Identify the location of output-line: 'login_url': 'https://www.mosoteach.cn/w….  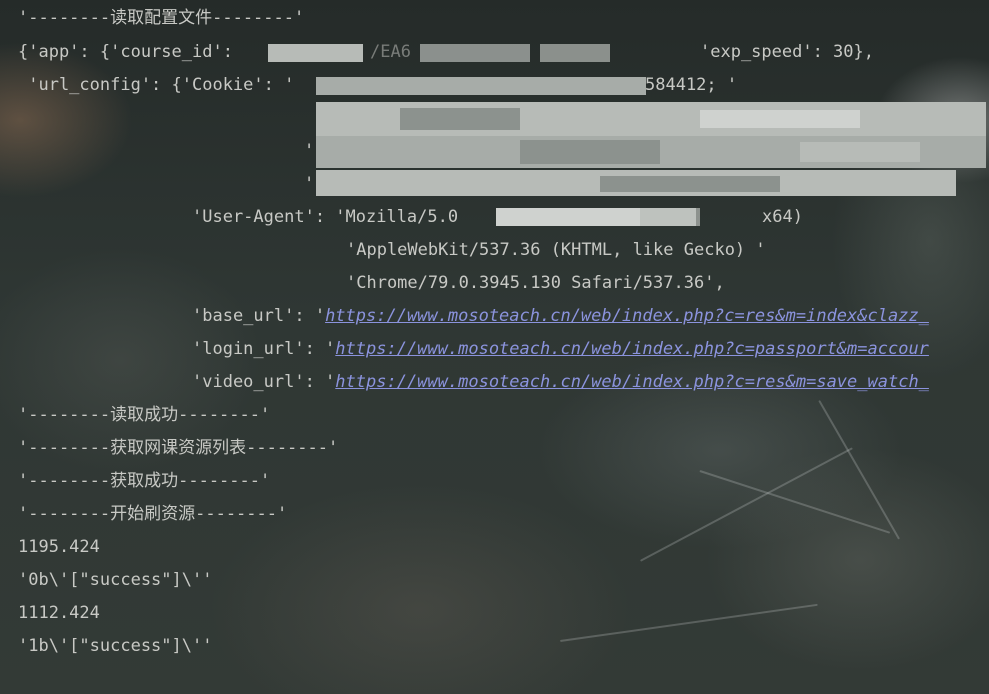
(560, 349).